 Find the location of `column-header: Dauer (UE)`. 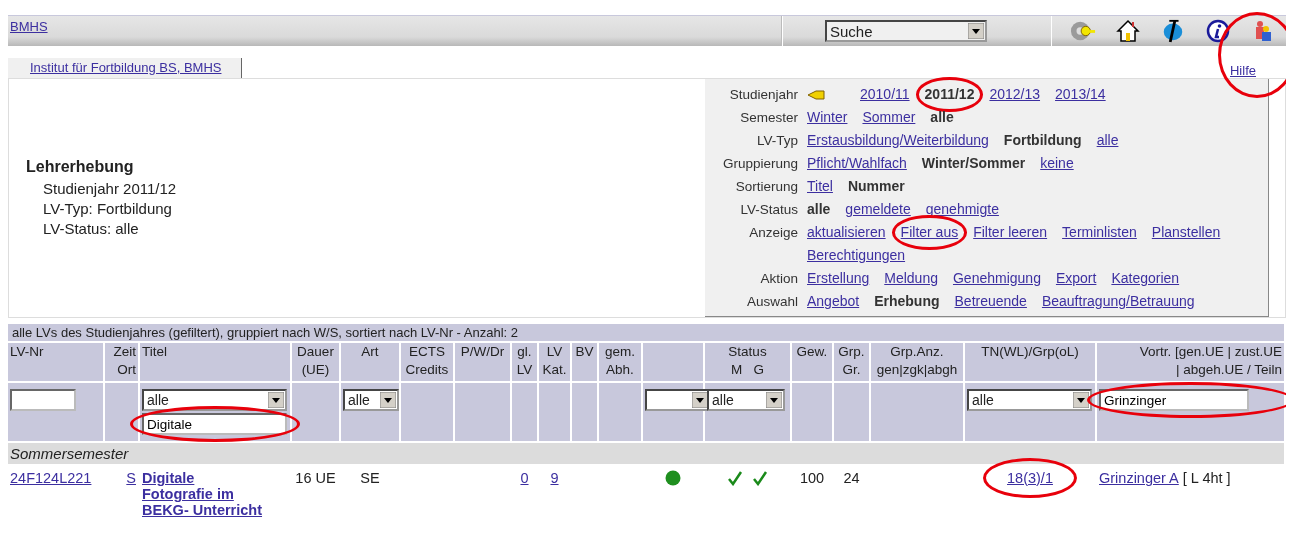

column-header: Dauer (UE) is located at coordinates (315, 361).